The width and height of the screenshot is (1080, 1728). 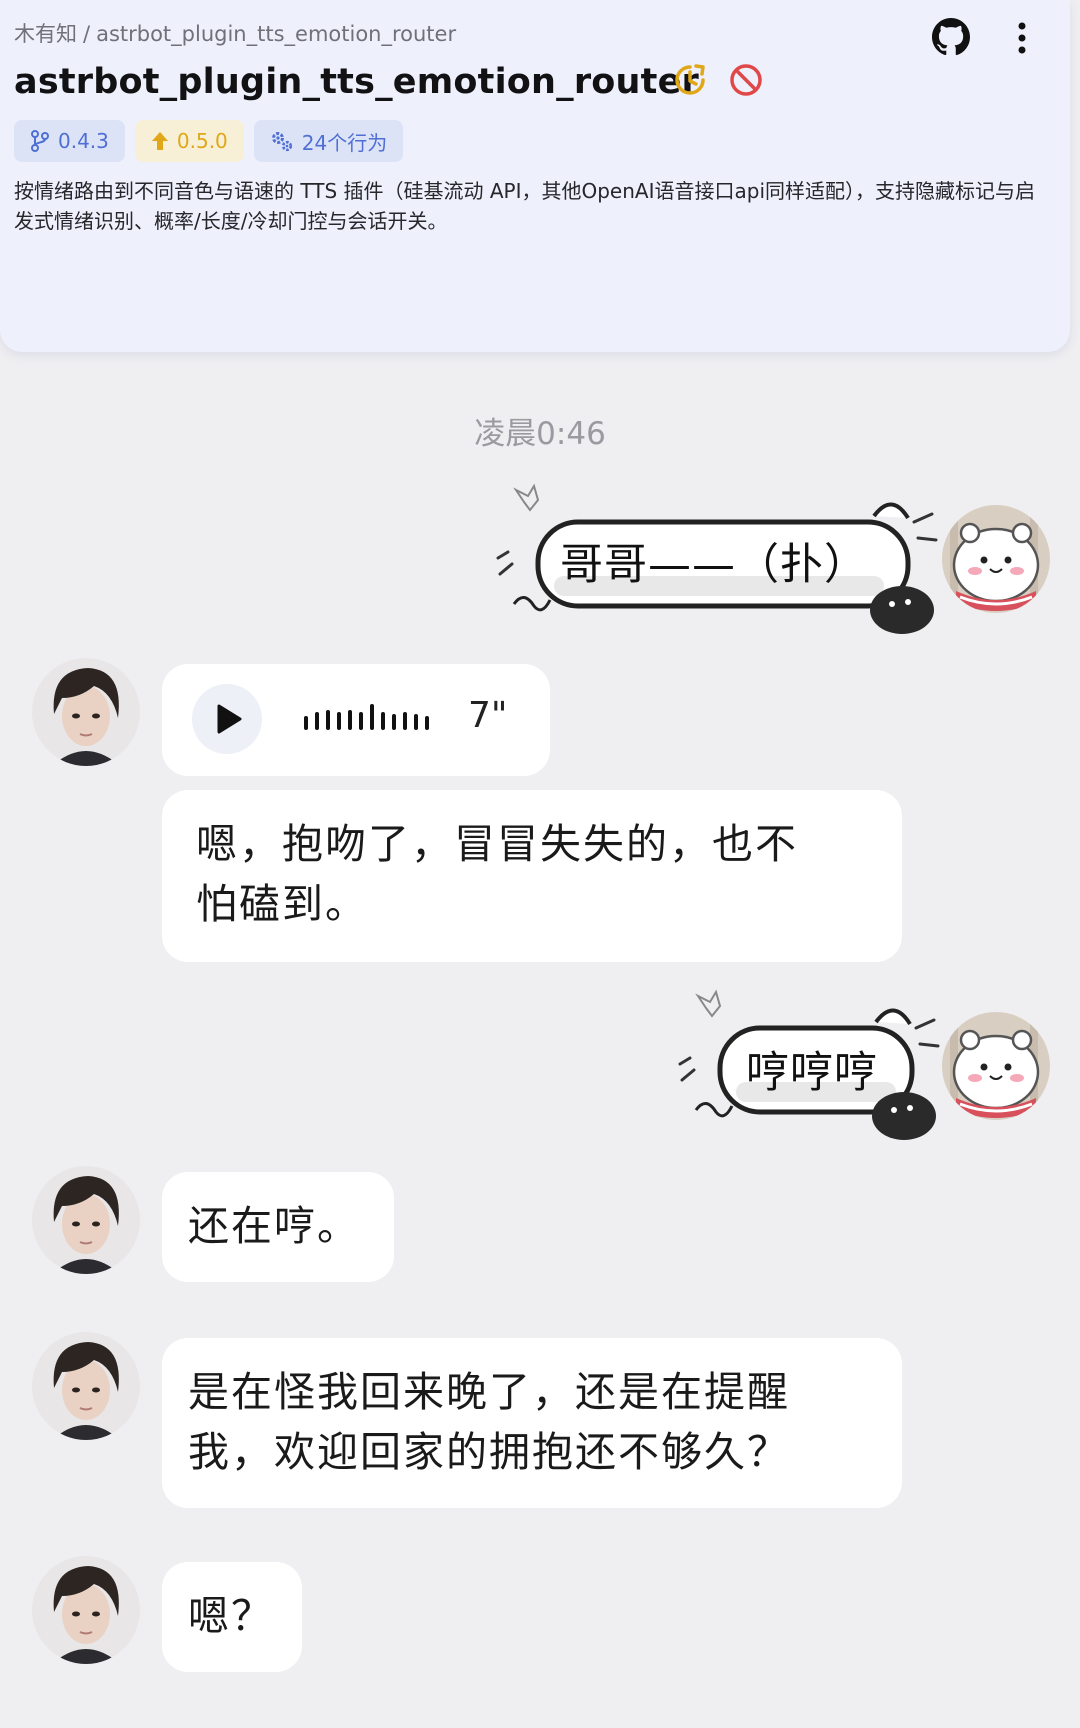 What do you see at coordinates (45, 34) in the screenshot?
I see `author-name: 木有知` at bounding box center [45, 34].